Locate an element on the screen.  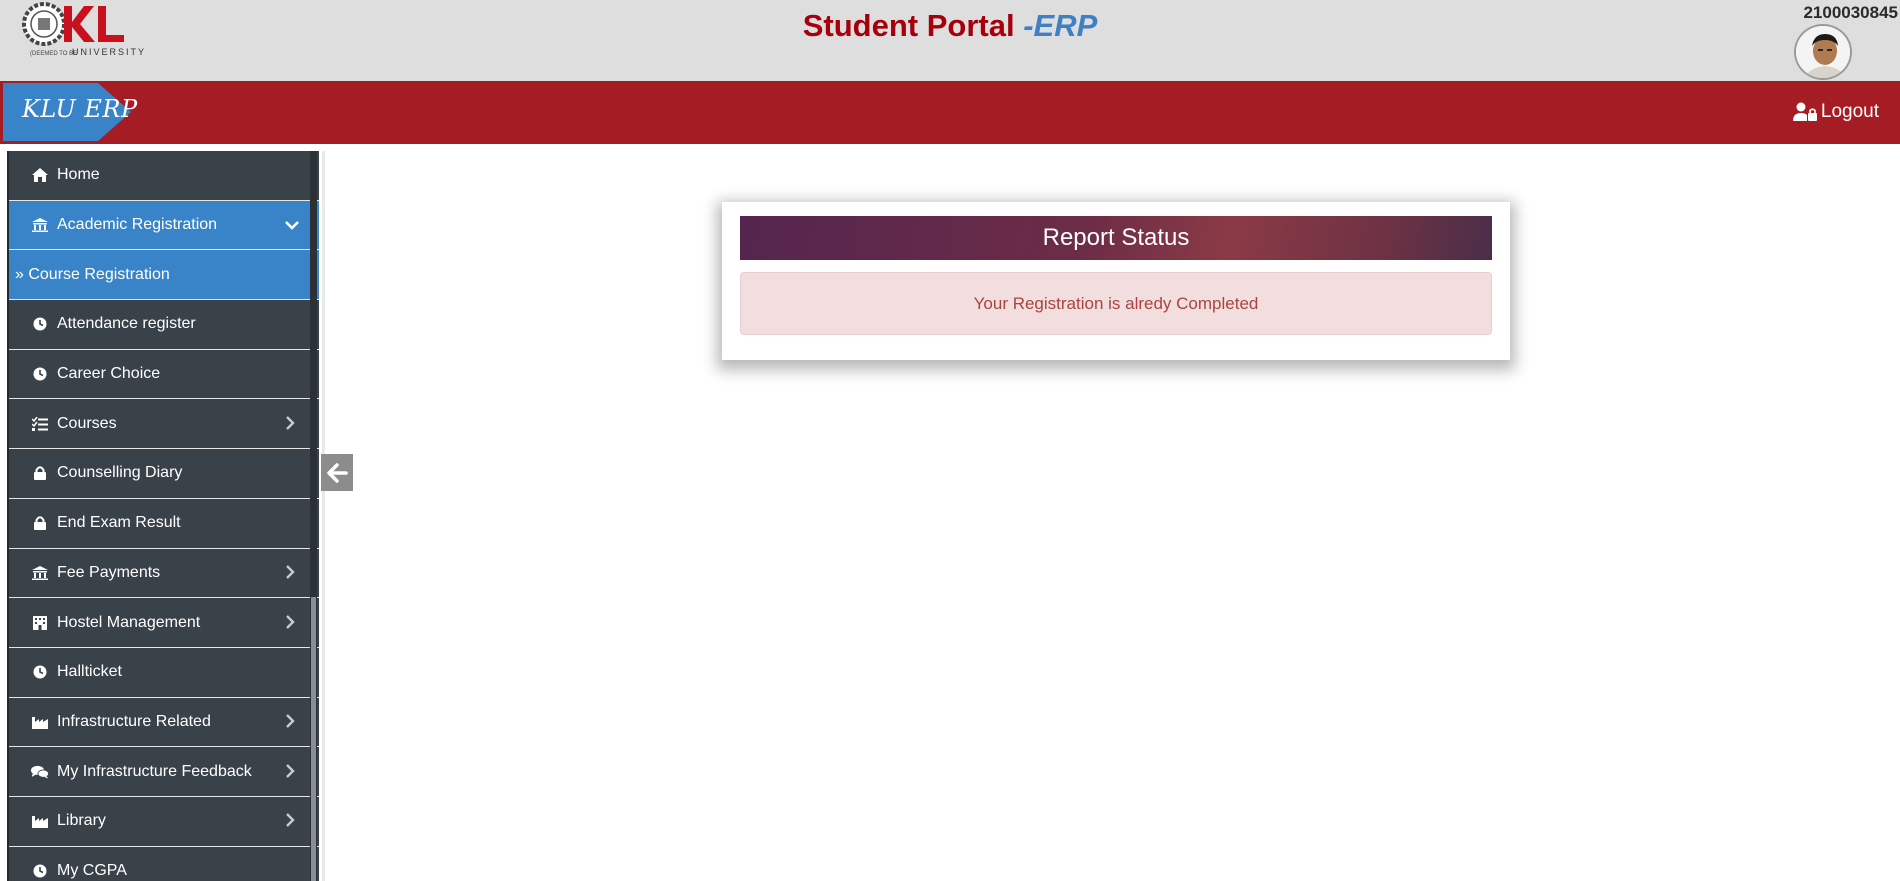
svg-text: UNIVERSITY is located at coordinates (109, 52).